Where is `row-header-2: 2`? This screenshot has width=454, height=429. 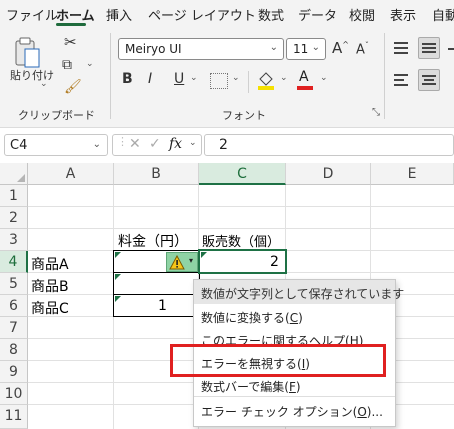 row-header-2: 2 is located at coordinates (14, 218).